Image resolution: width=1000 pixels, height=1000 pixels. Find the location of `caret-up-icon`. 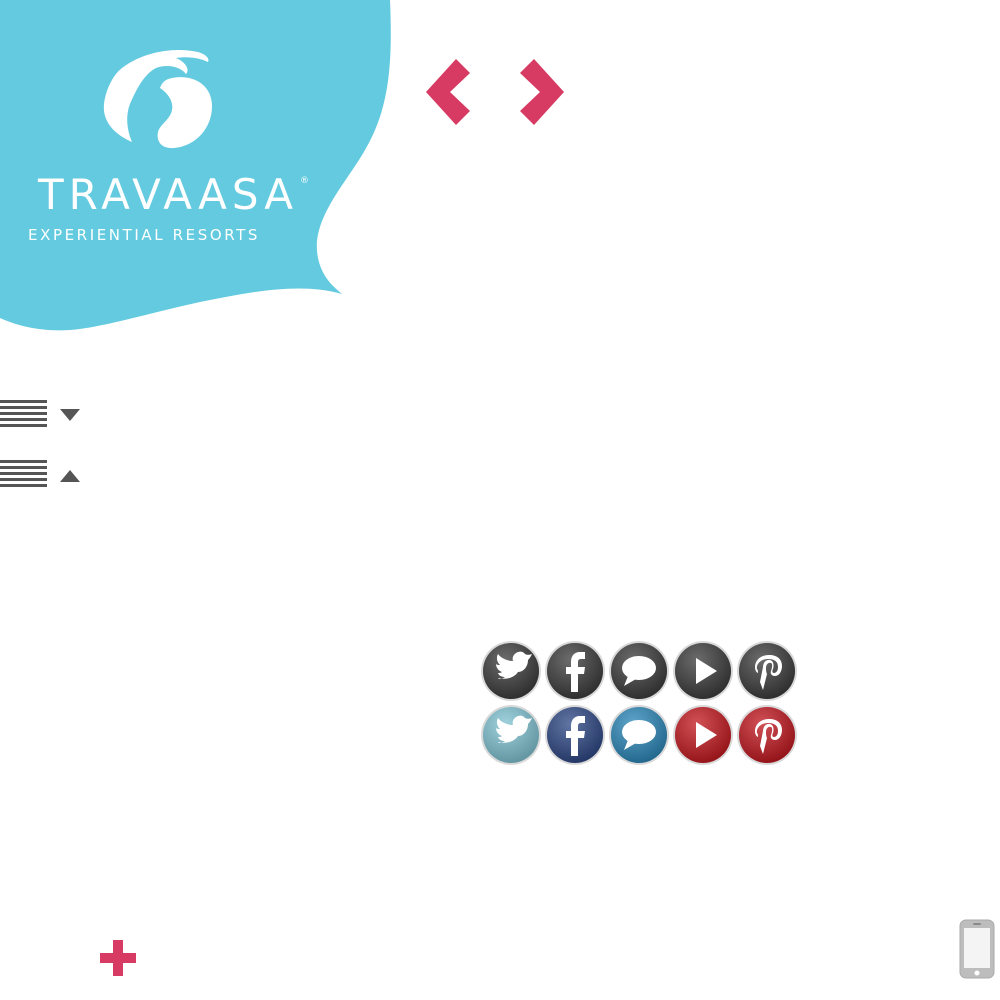

caret-up-icon is located at coordinates (70, 476).